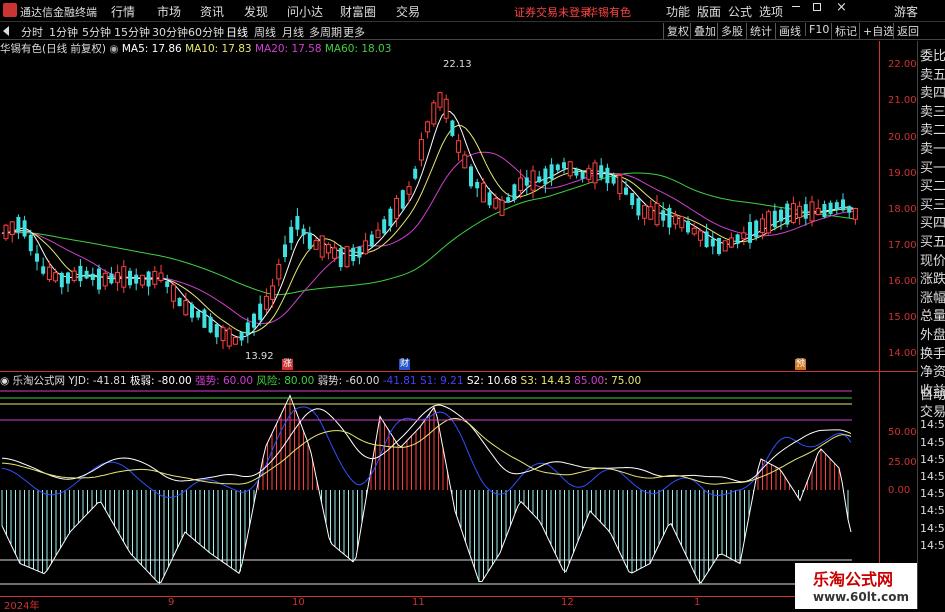 Image resolution: width=945 pixels, height=612 pixels. I want to click on high-price-label: 22.13, so click(457, 64).